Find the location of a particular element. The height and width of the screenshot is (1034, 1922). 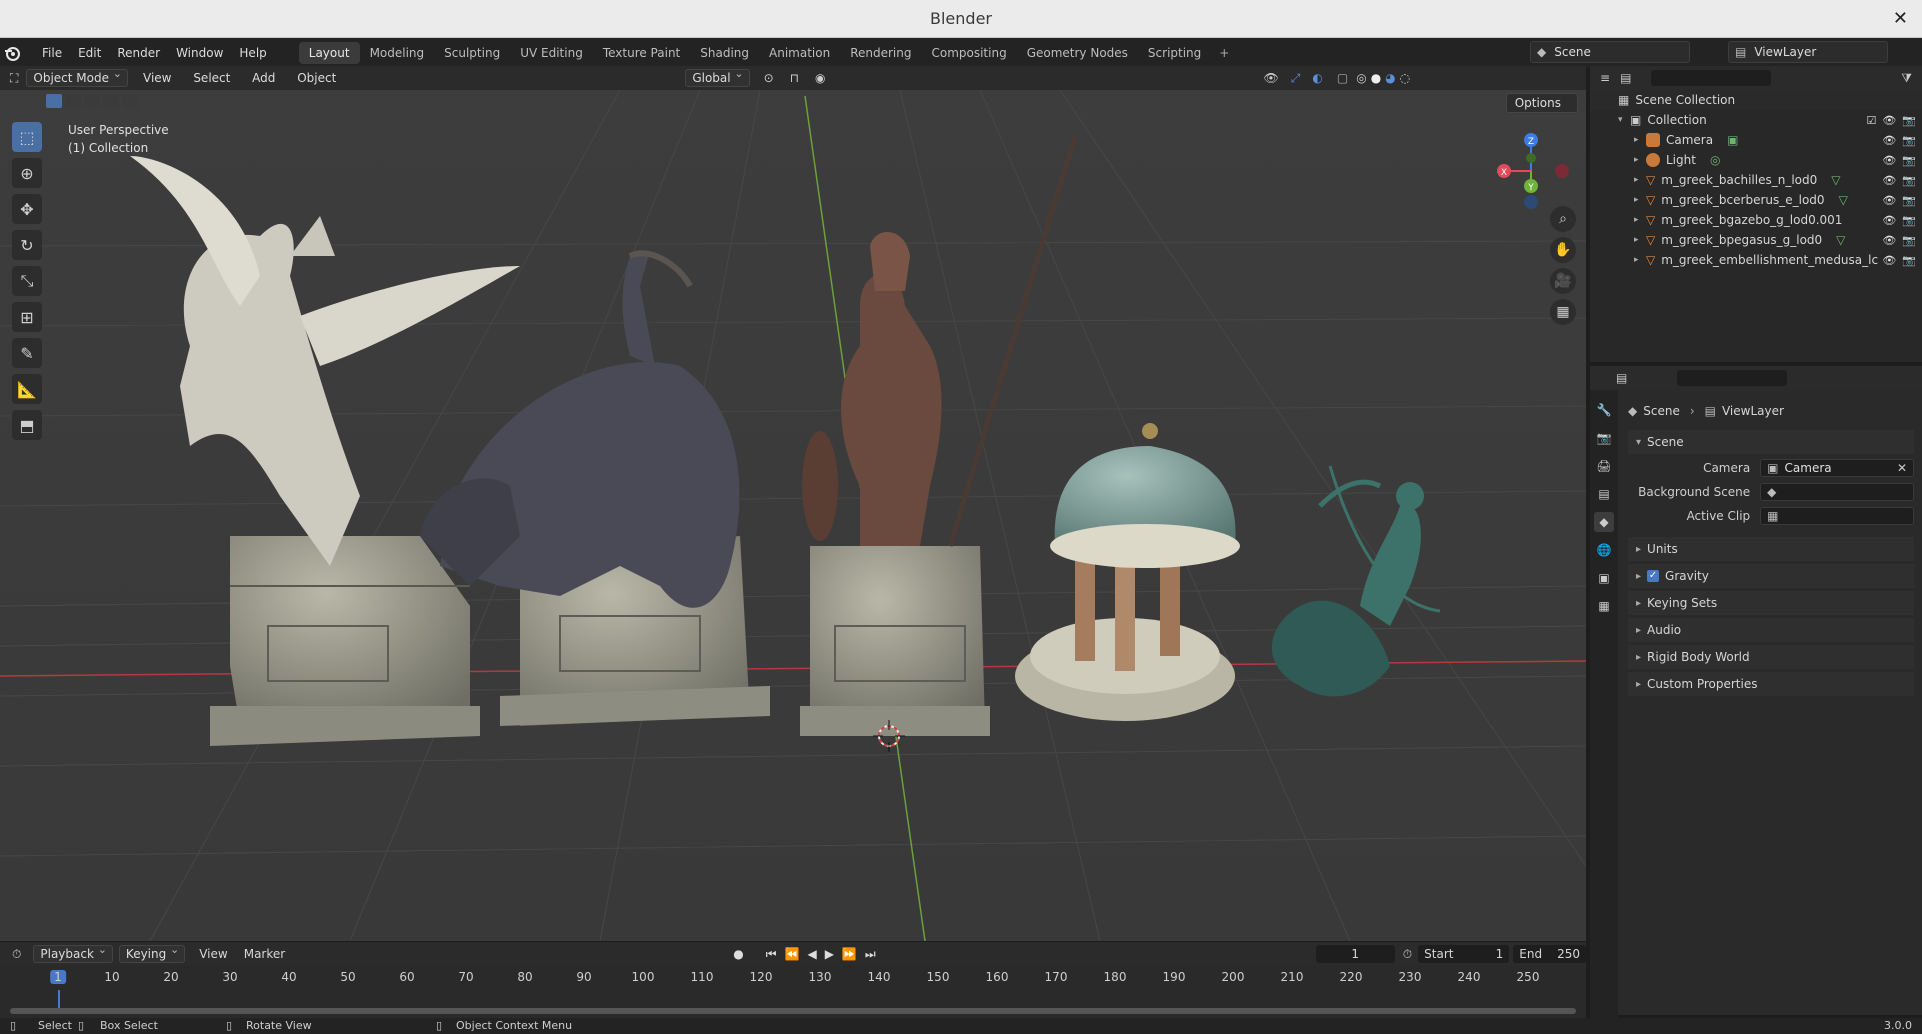

current-frame-marker: 1 is located at coordinates (58, 977).